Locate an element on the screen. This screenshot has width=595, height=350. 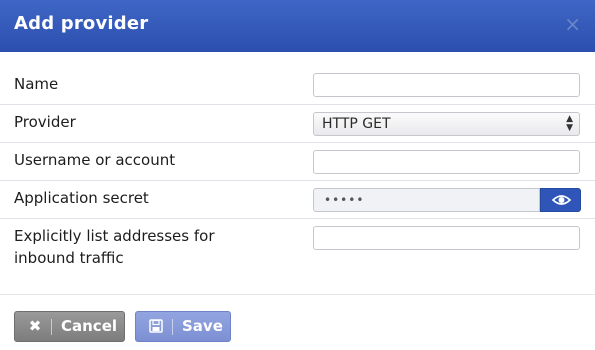
floppy-disk-icon is located at coordinates (156, 326).